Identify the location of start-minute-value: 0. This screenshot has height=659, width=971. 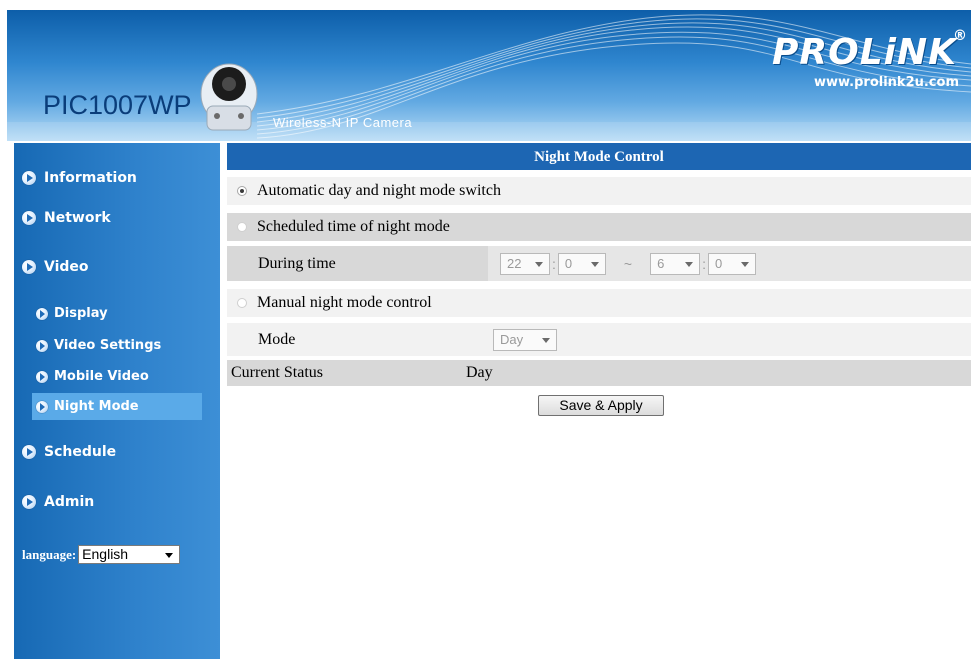
(568, 263).